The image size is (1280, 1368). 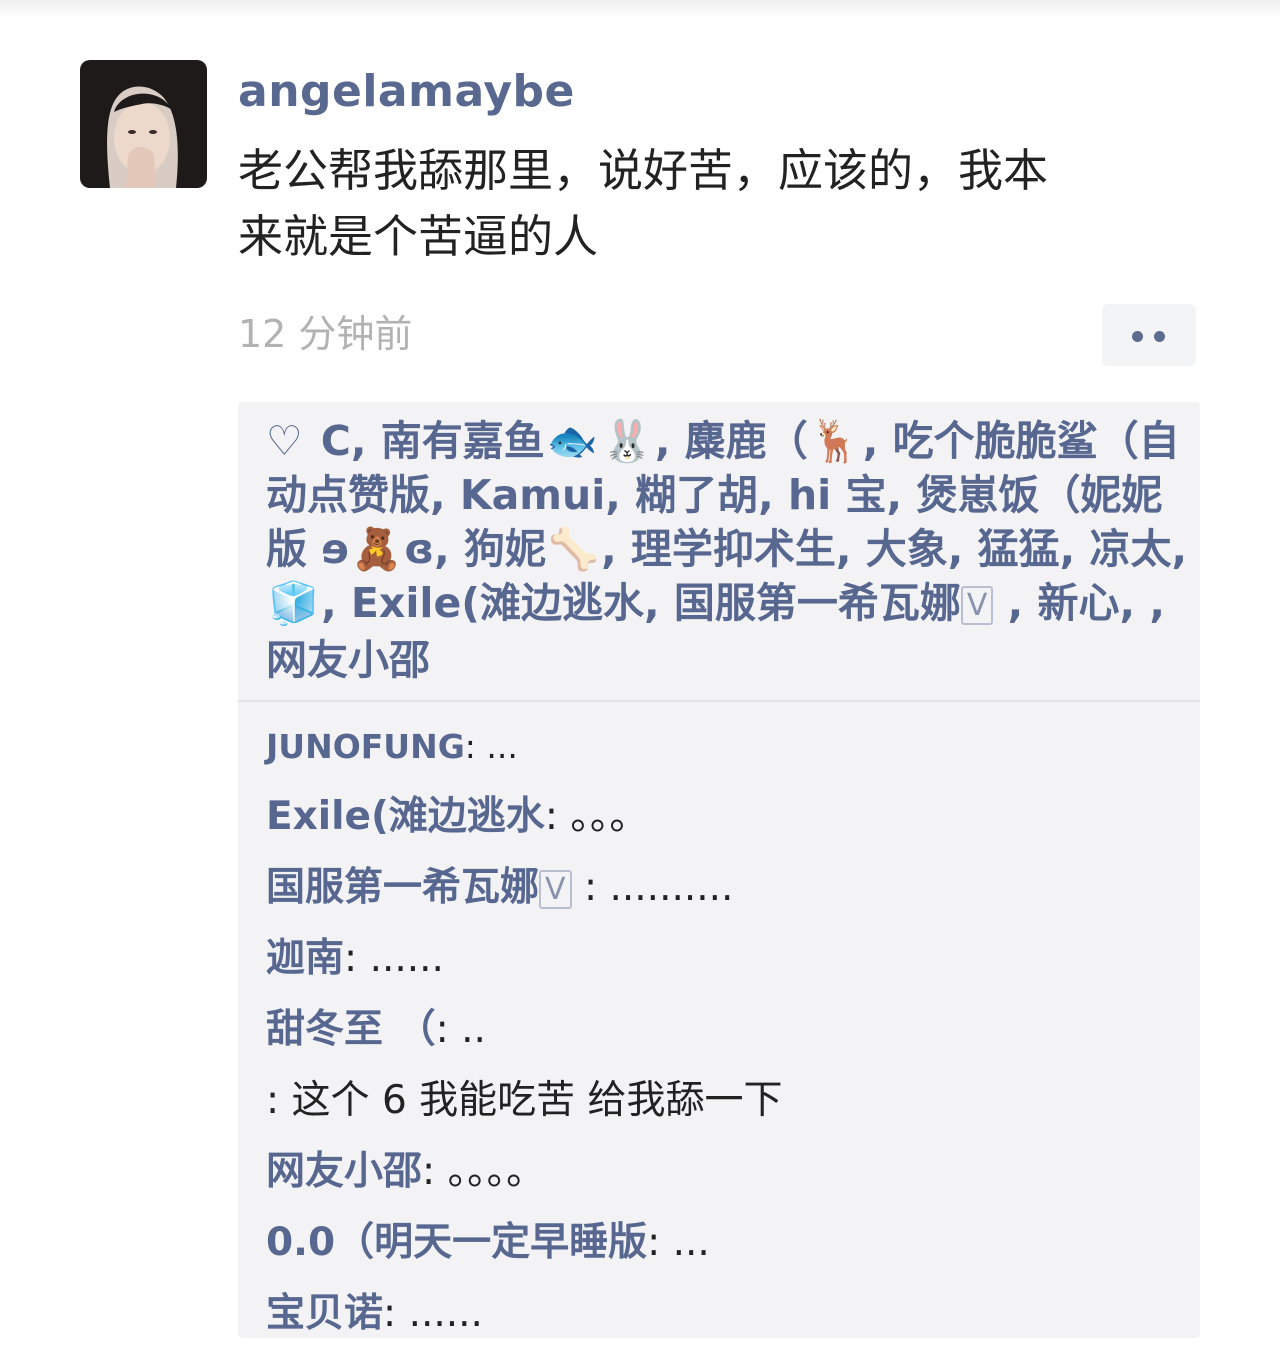 I want to click on heart-outline-icon: ♡, so click(x=284, y=441).